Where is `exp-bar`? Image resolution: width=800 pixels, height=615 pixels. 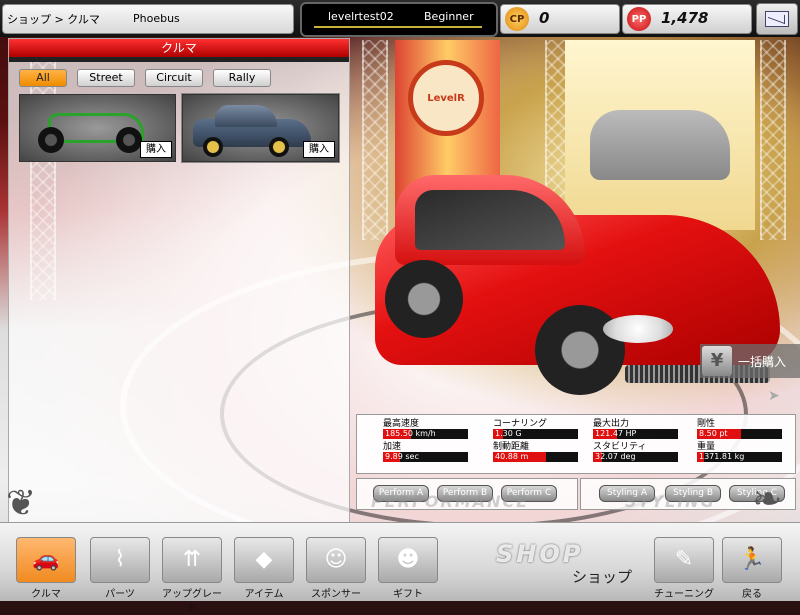 exp-bar is located at coordinates (398, 27).